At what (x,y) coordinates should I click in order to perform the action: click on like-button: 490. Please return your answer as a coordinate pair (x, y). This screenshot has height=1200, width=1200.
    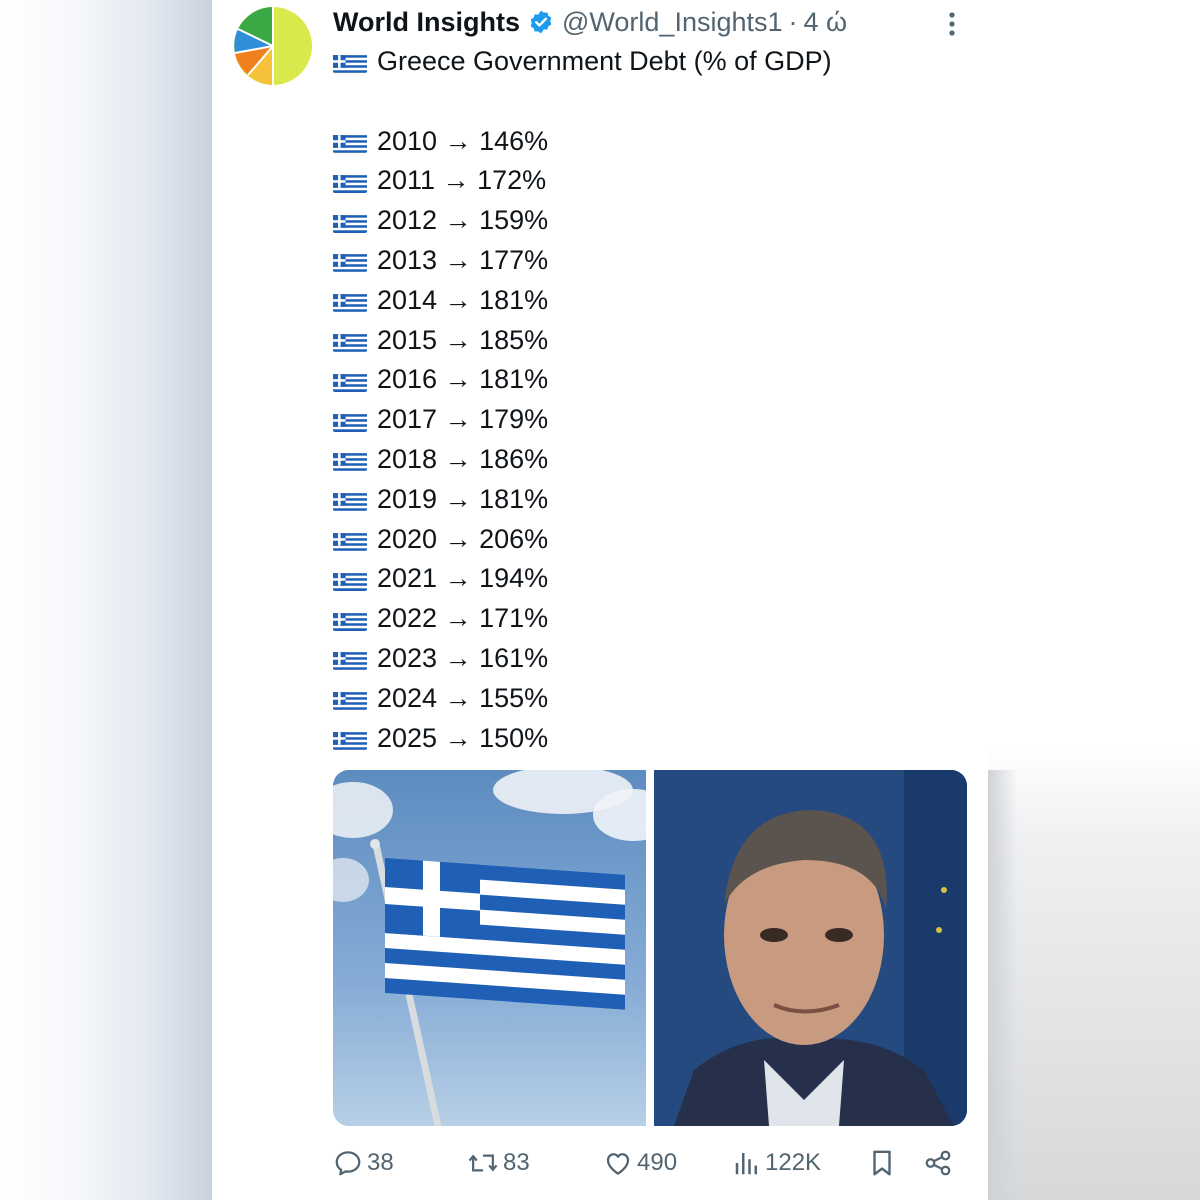
    Looking at the image, I should click on (640, 1163).